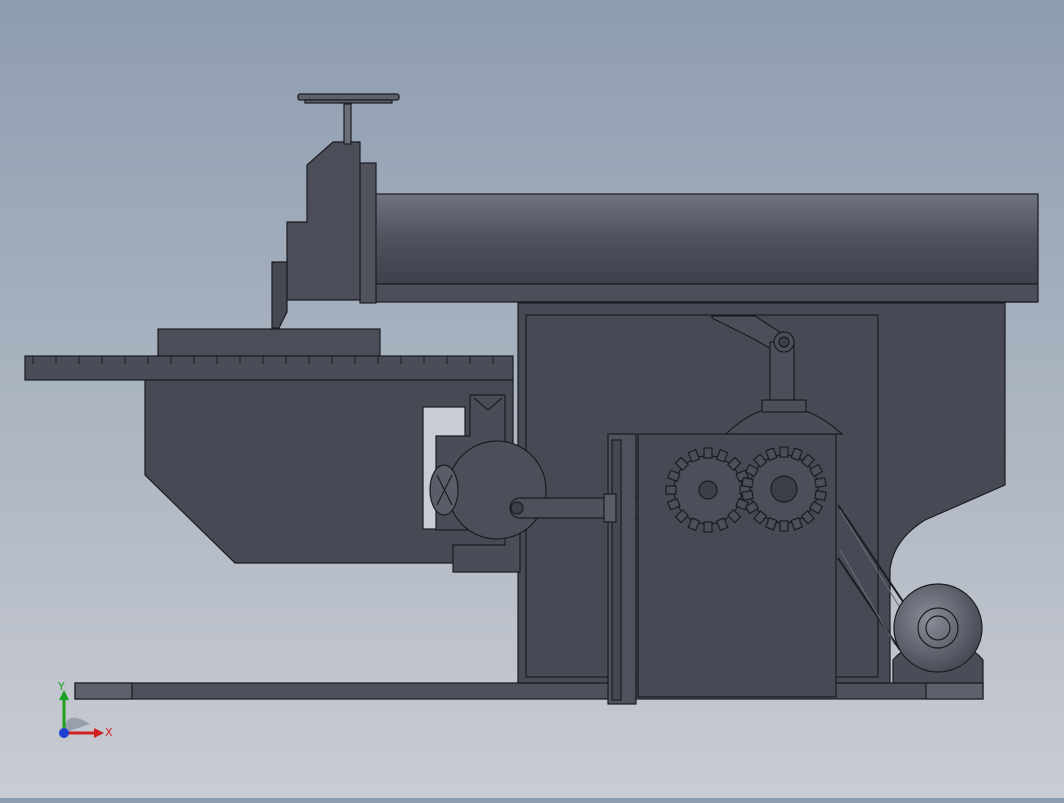 This screenshot has width=1064, height=803. I want to click on base-plate, so click(529, 691).